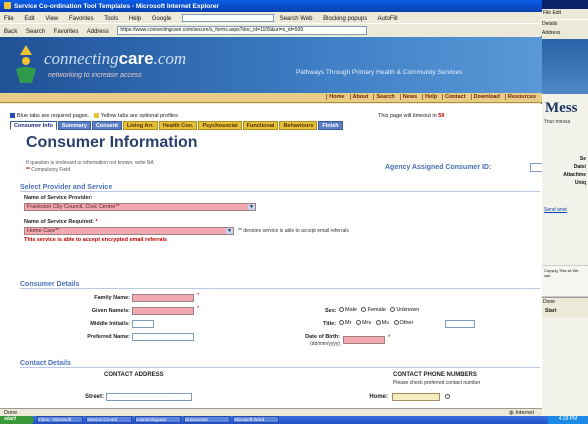 The width and height of the screenshot is (588, 424). Describe the element at coordinates (33, 125) in the screenshot. I see `tab-consumer-info: Consumer Info` at that location.